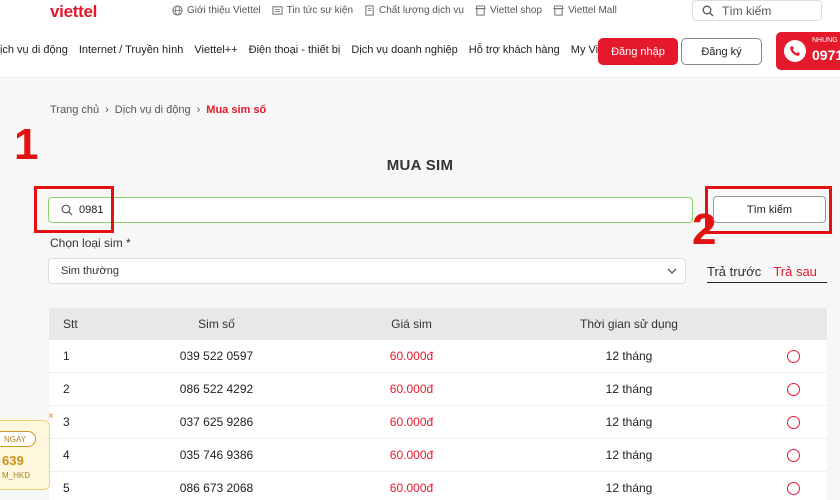 This screenshot has height=500, width=840. Describe the element at coordinates (216, 324) in the screenshot. I see `header-sim-number: Sim số` at that location.